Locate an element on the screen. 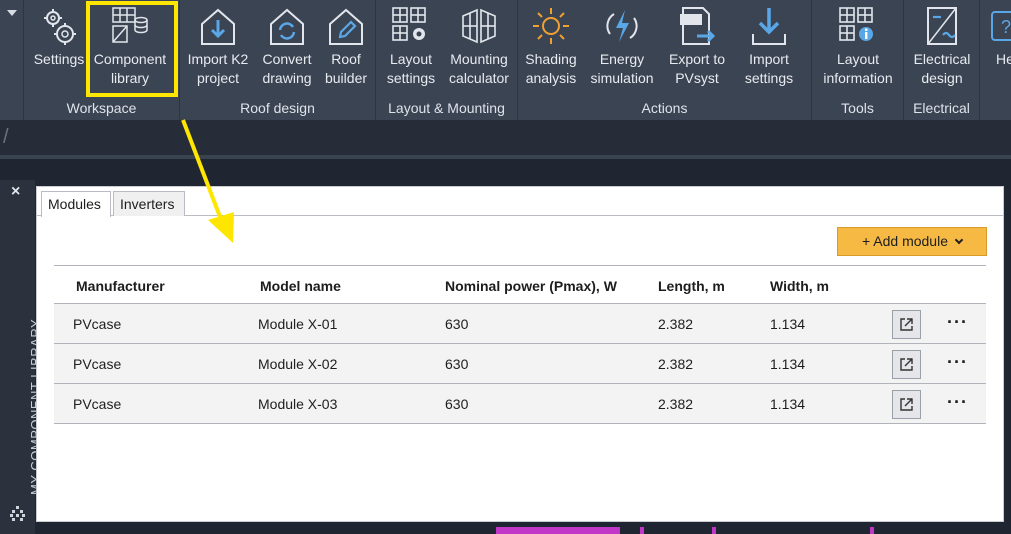  group-tools: Layout information Tools is located at coordinates (858, 60).